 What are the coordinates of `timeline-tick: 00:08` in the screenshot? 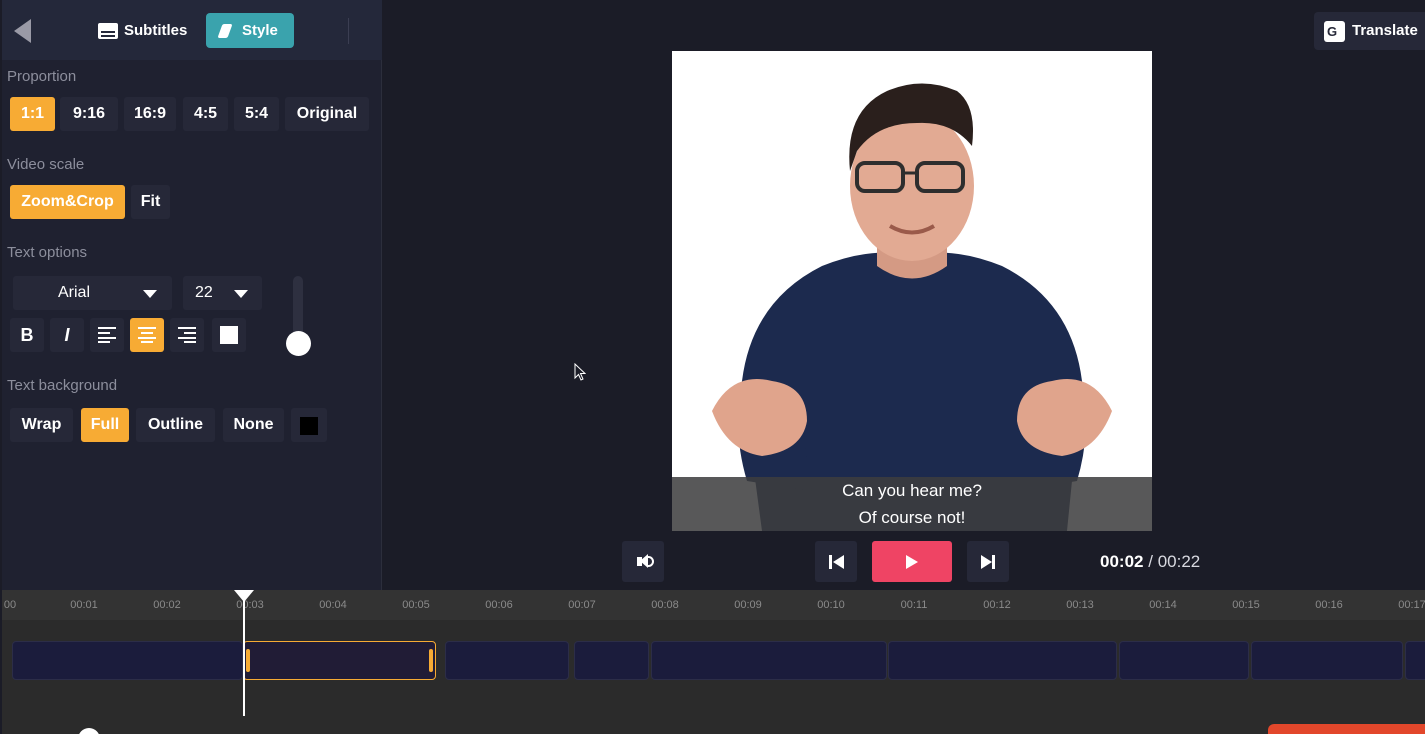 It's located at (665, 605).